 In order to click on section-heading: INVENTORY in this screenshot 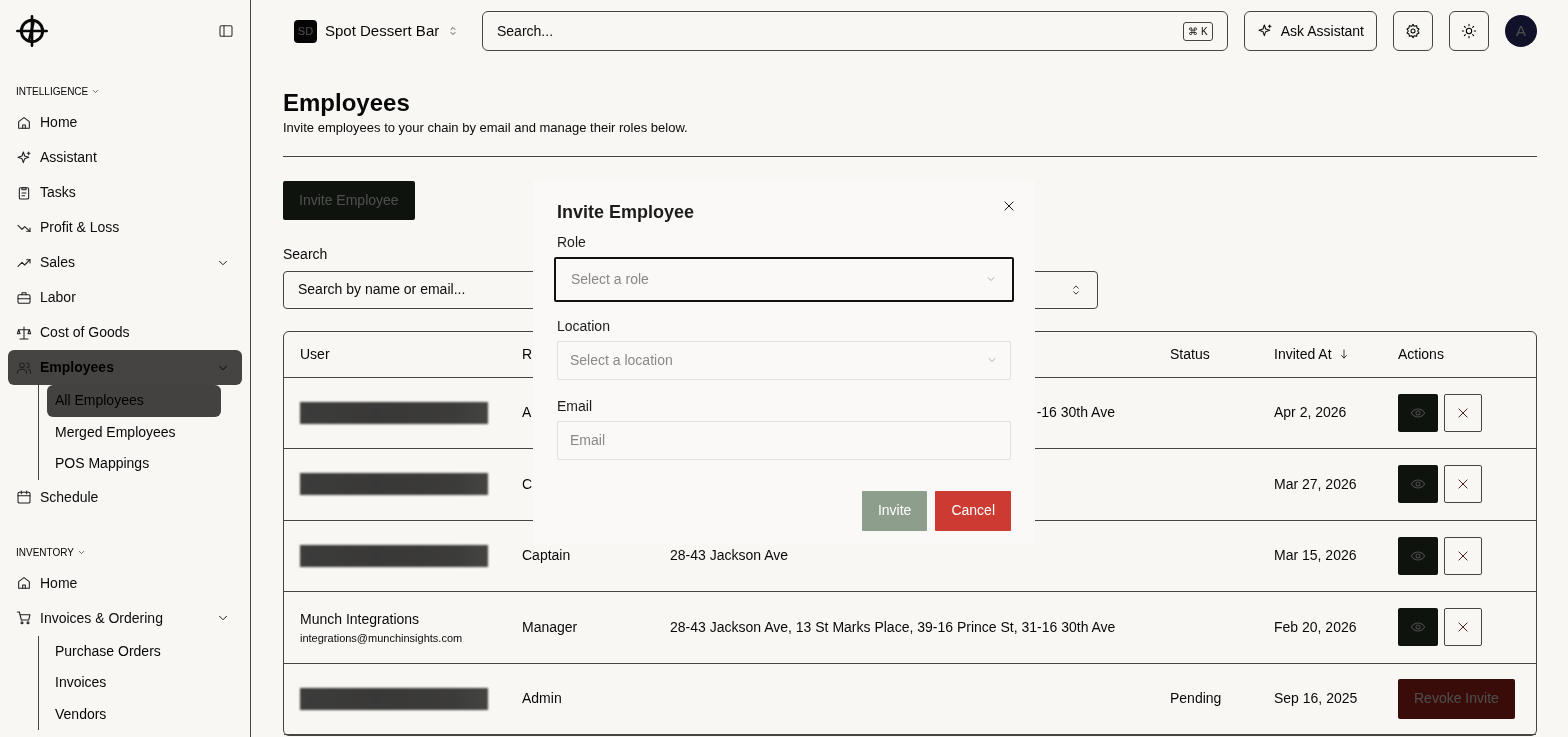, I will do `click(51, 552)`.